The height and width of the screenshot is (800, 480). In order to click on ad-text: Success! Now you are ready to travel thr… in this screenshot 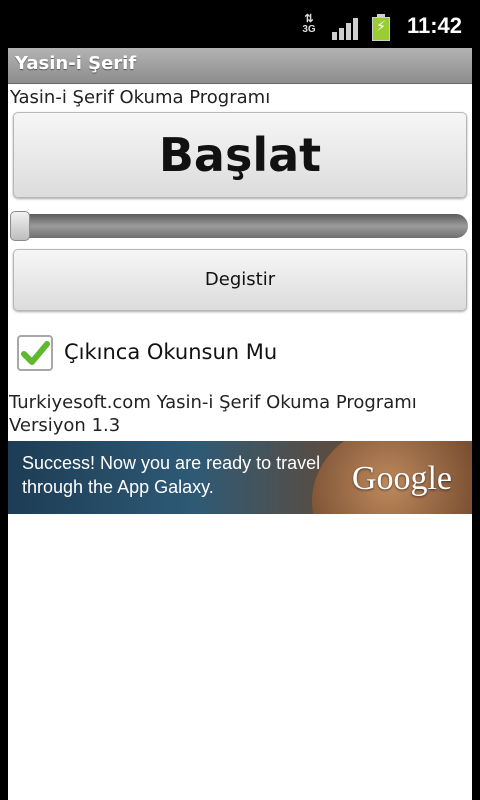, I will do `click(171, 475)`.